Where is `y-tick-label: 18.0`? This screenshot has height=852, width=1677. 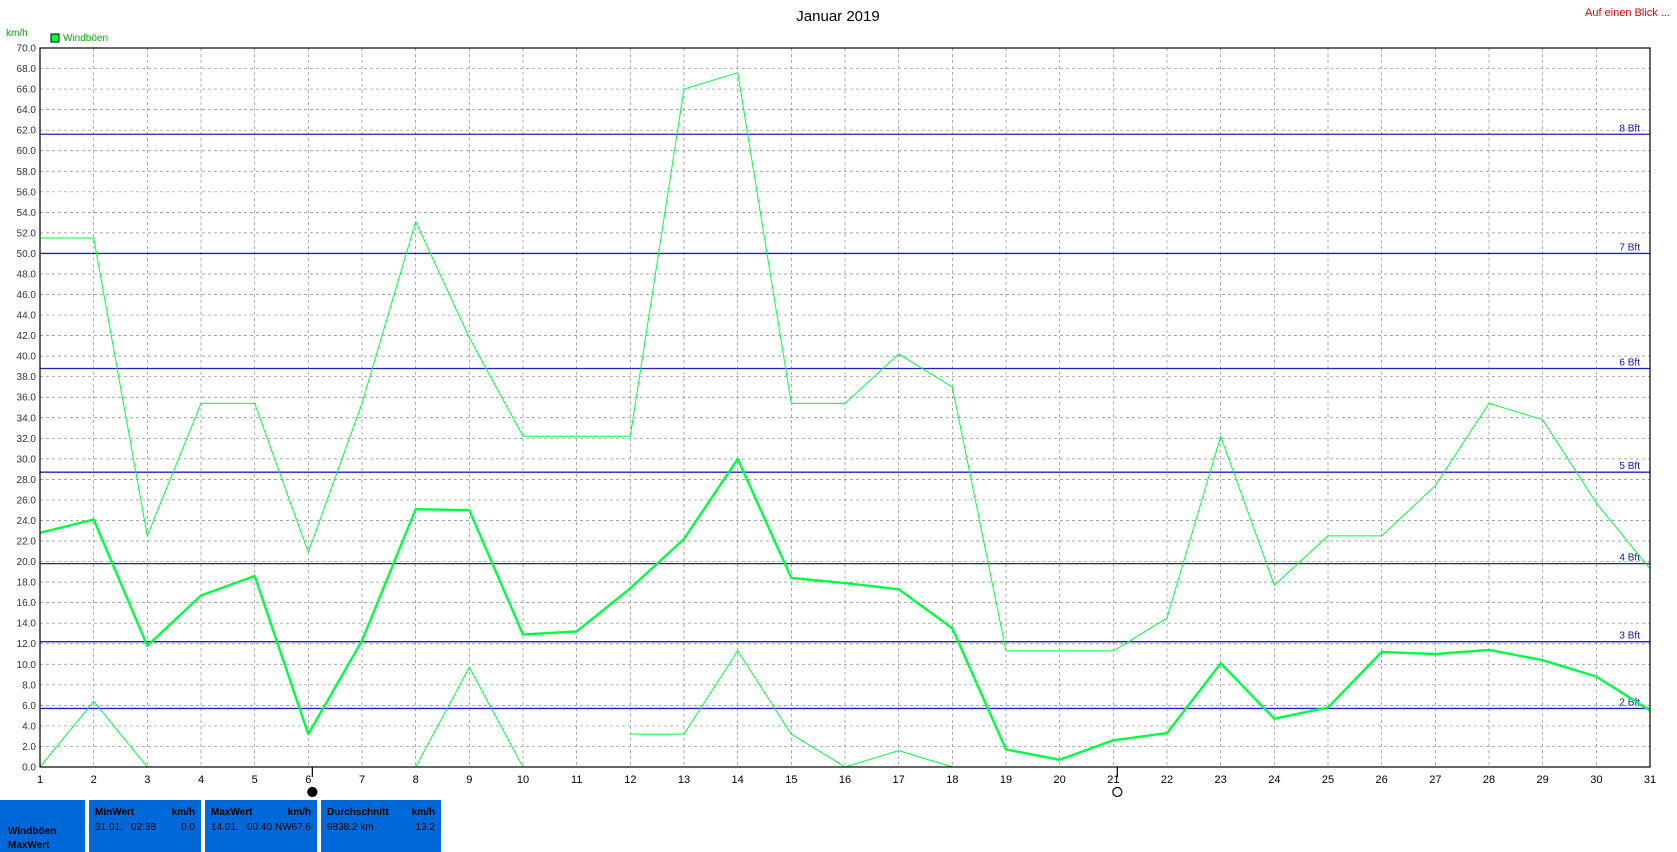 y-tick-label: 18.0 is located at coordinates (27, 583).